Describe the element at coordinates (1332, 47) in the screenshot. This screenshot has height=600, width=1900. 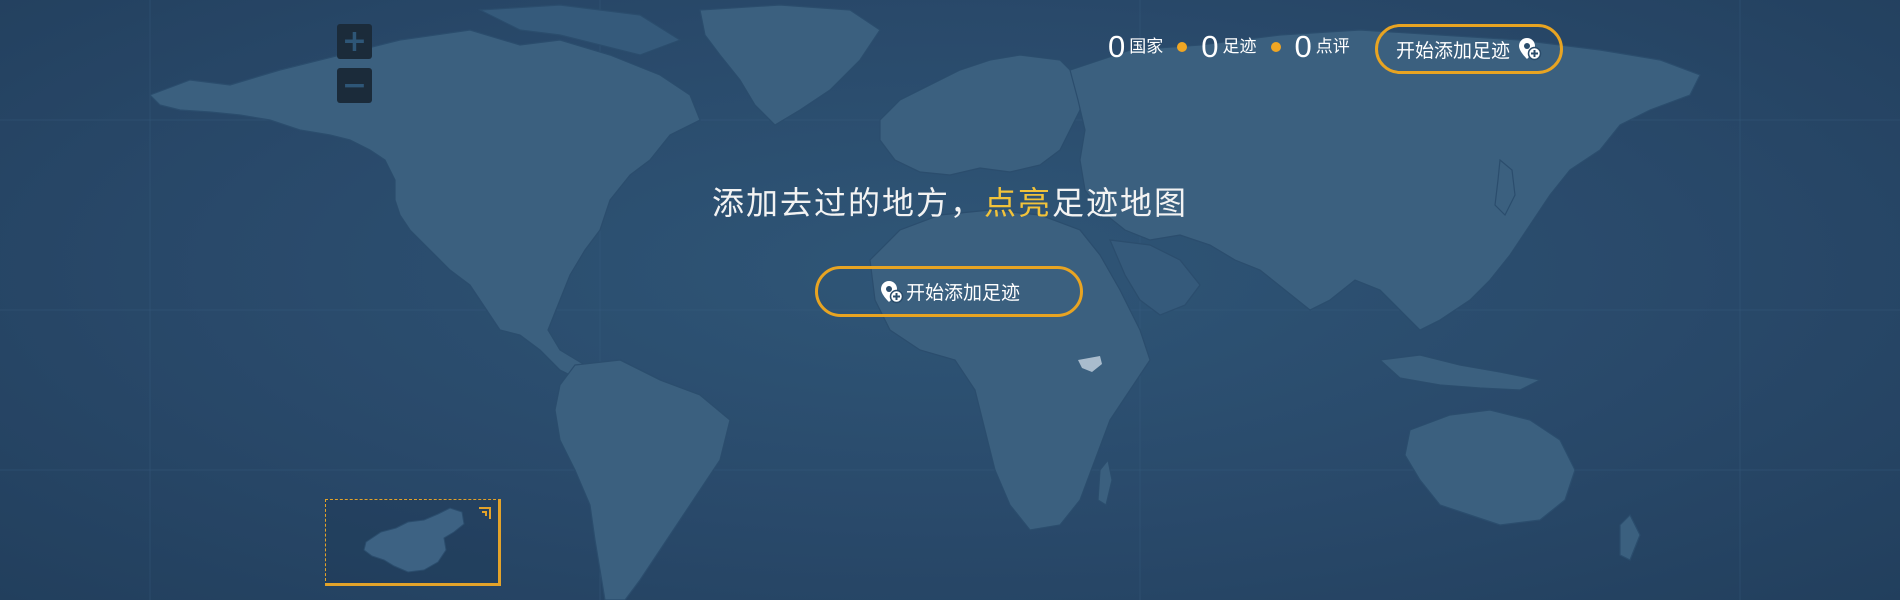
I see `stat-reviews-label: 点评` at that location.